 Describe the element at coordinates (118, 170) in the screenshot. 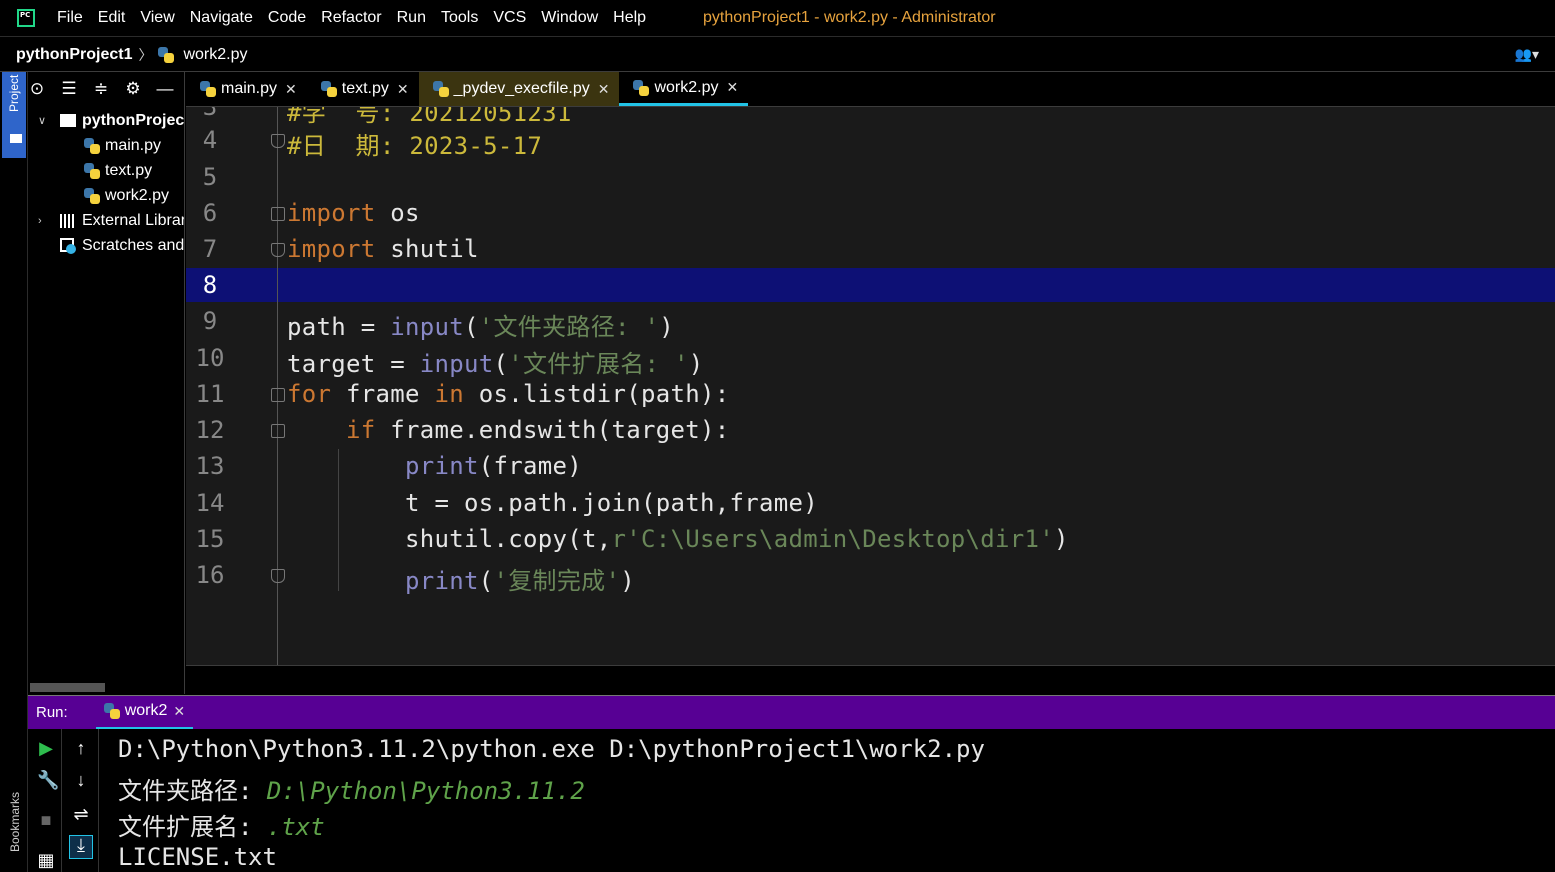

I see `tree-item-text-py: text.py` at that location.